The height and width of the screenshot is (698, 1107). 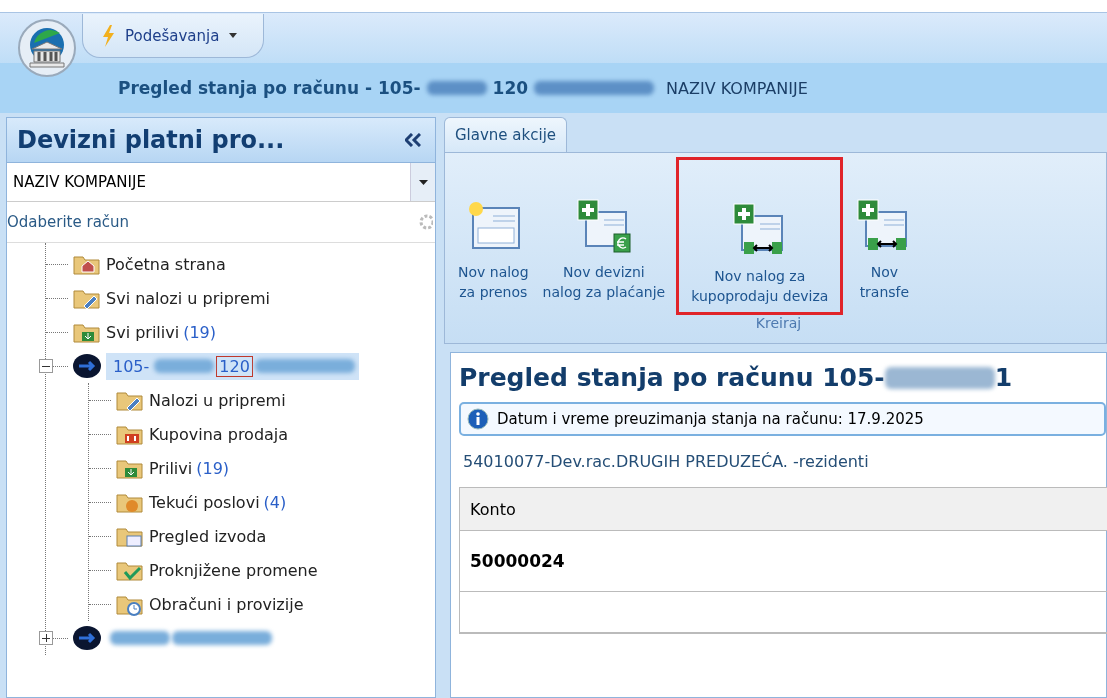 I want to click on tree-item: Obračuni i provizije, so click(x=226, y=604).